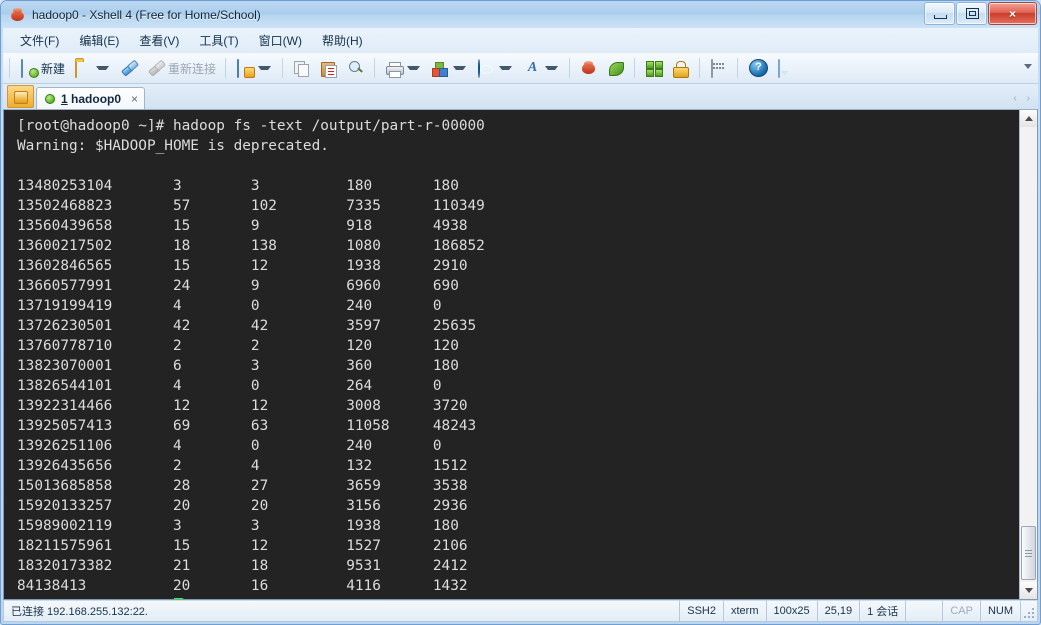 This screenshot has height=625, width=1041. Describe the element at coordinates (496, 68) in the screenshot. I see `web-button` at that location.